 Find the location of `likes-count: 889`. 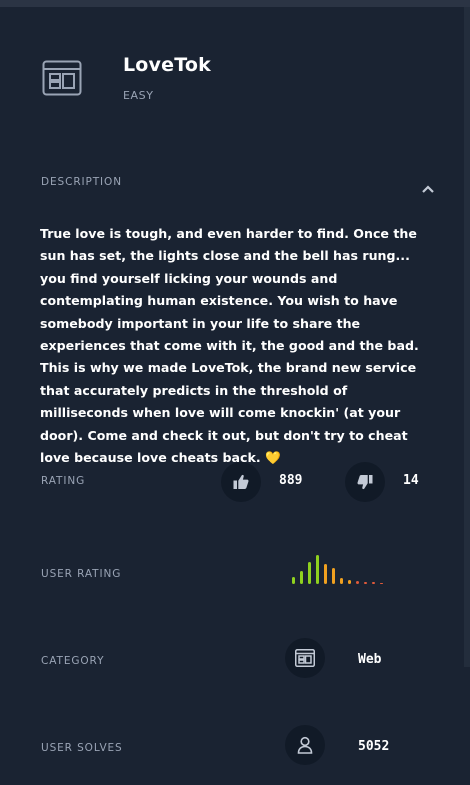

likes-count: 889 is located at coordinates (291, 480).